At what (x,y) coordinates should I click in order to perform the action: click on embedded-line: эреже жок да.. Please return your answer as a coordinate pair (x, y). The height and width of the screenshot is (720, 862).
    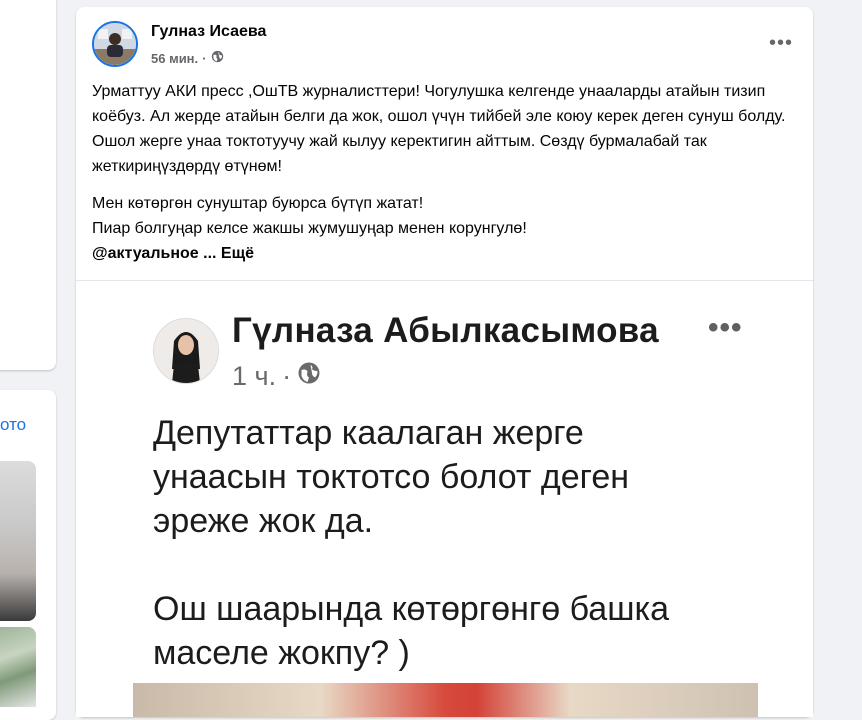
    Looking at the image, I should click on (263, 521).